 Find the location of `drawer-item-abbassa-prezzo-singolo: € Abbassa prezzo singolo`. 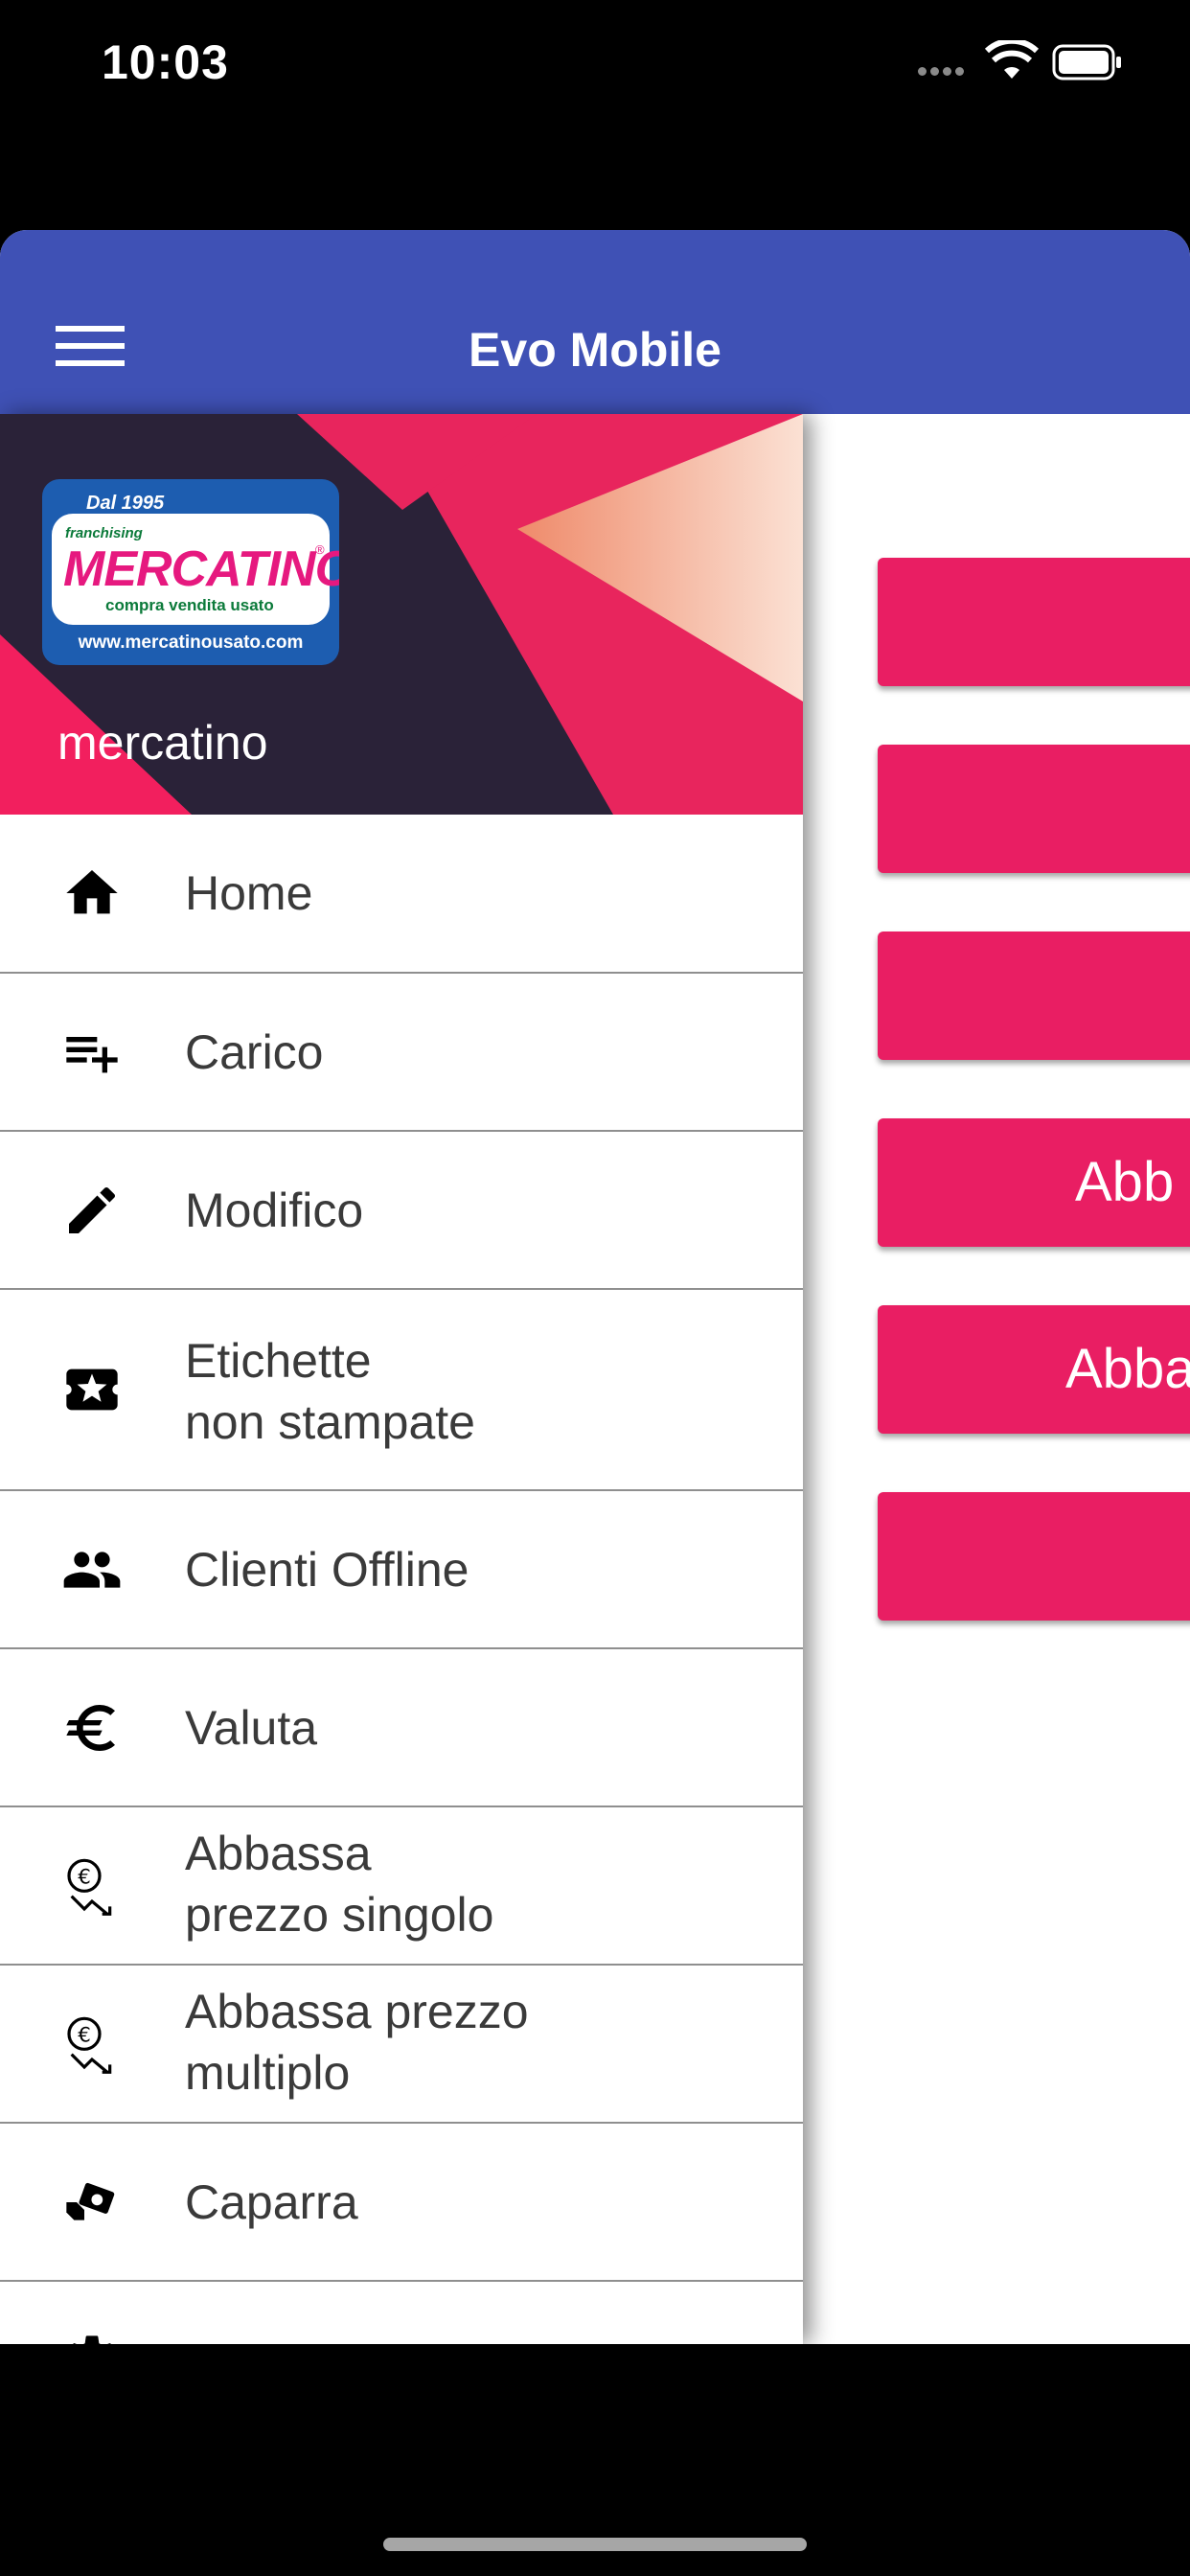

drawer-item-abbassa-prezzo-singolo: € Abbassa prezzo singolo is located at coordinates (402, 1886).